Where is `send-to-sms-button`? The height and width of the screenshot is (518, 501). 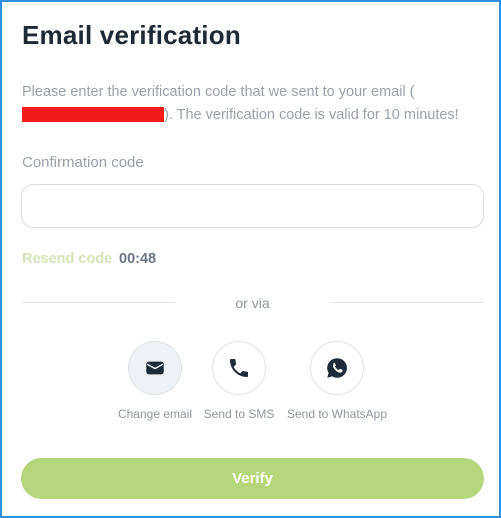
send-to-sms-button is located at coordinates (239, 368).